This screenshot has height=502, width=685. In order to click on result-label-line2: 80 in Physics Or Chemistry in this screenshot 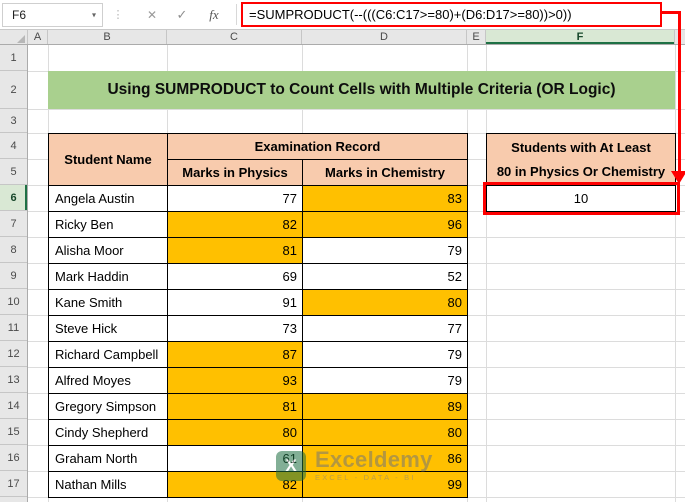, I will do `click(581, 171)`.